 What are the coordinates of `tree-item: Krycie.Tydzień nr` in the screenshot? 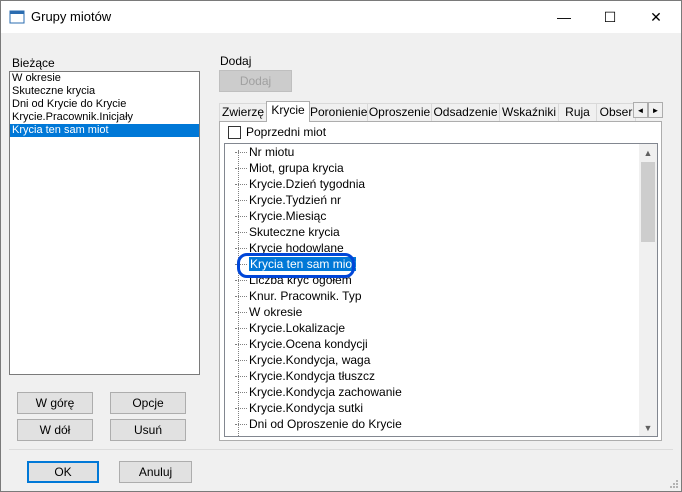 It's located at (288, 200).